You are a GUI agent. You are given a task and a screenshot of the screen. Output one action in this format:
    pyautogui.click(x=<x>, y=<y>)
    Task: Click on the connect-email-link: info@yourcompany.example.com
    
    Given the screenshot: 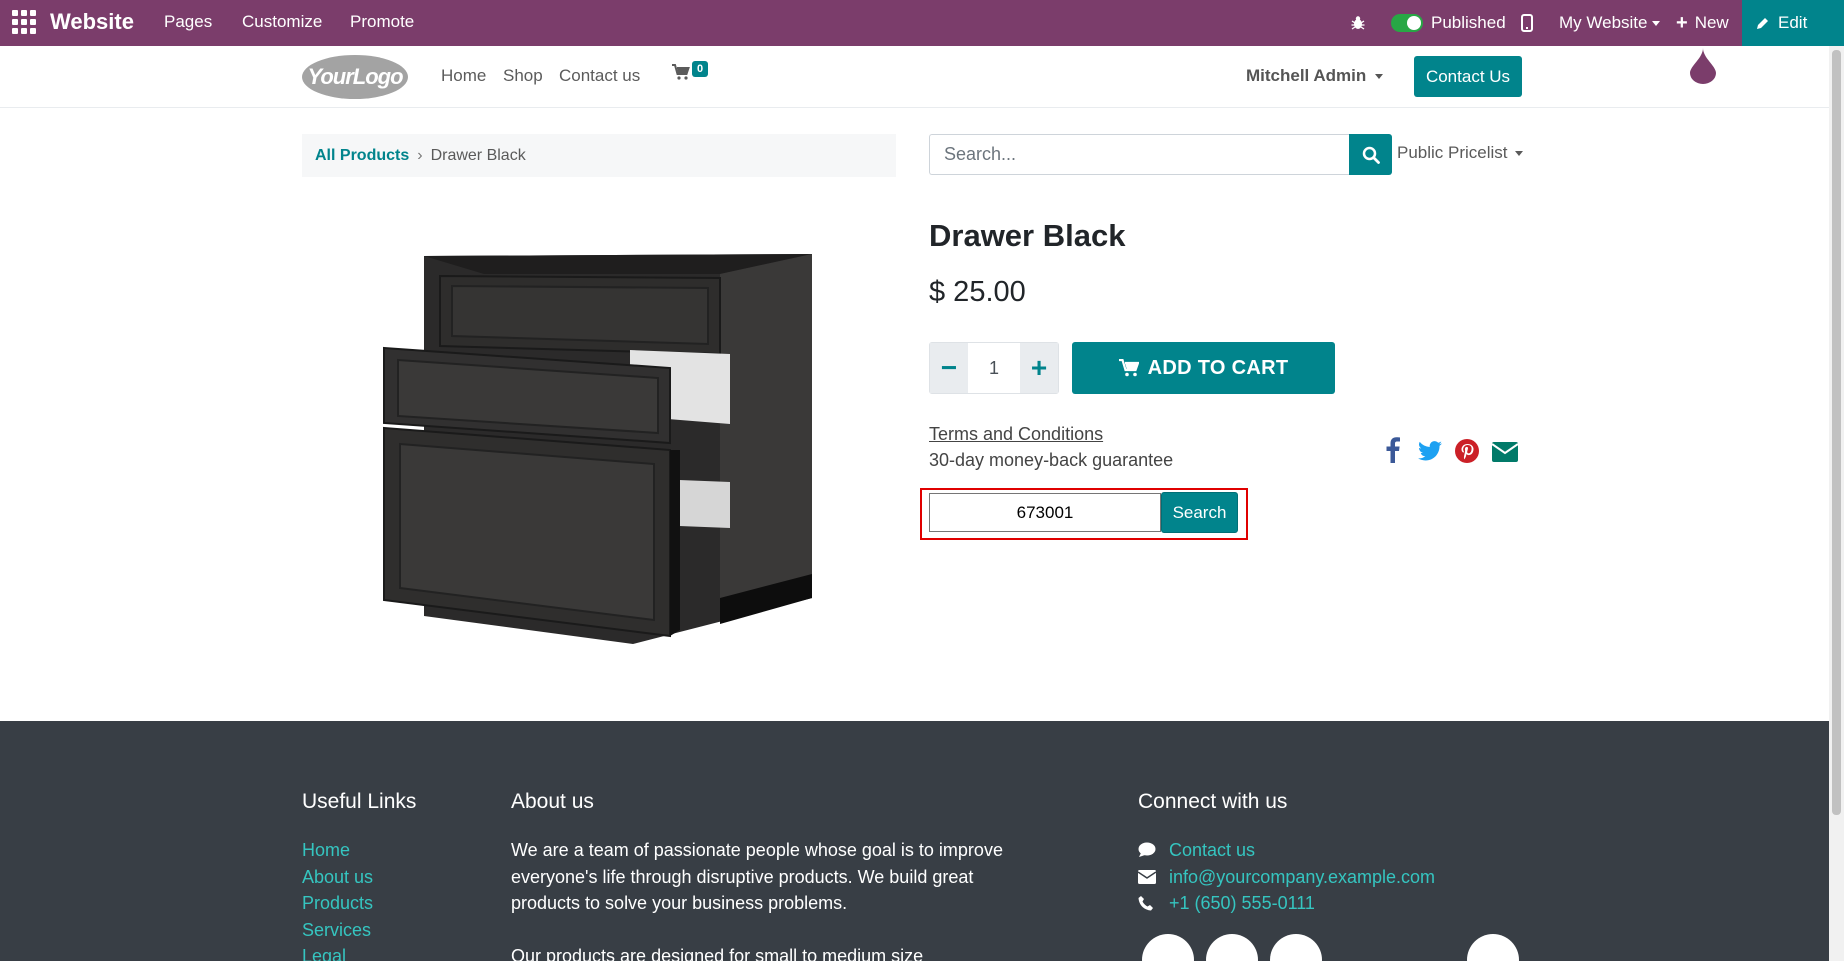 What is the action you would take?
    pyautogui.click(x=1302, y=877)
    